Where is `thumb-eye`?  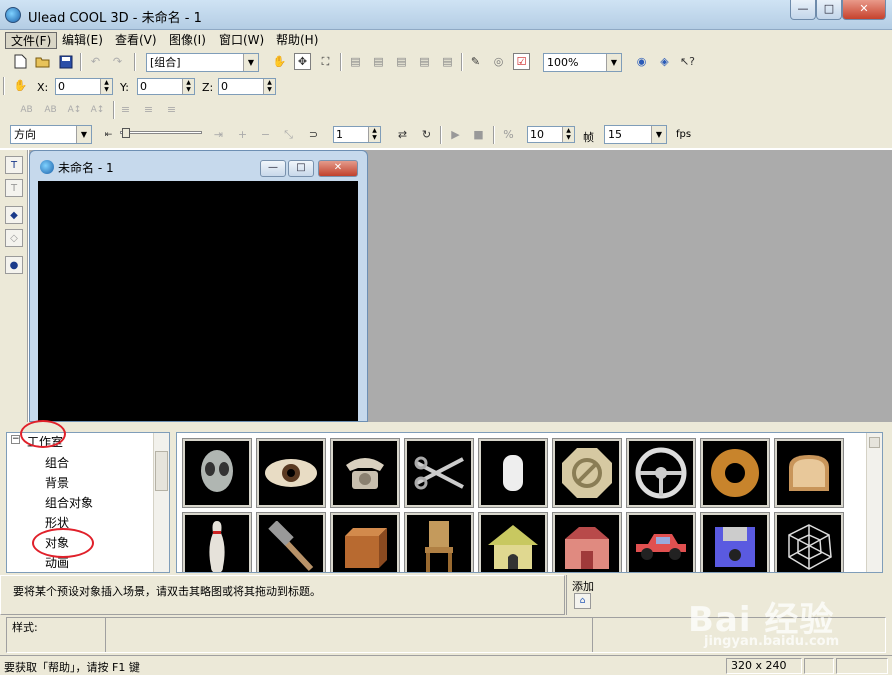 thumb-eye is located at coordinates (291, 473).